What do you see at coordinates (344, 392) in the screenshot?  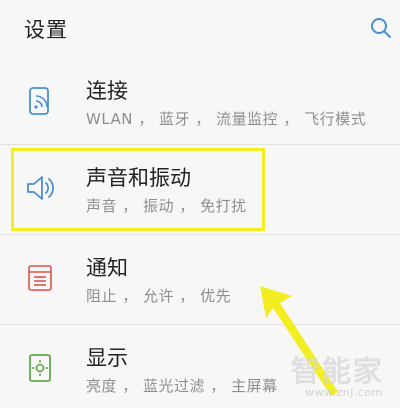 I see `watermark-url: www.znj.com` at bounding box center [344, 392].